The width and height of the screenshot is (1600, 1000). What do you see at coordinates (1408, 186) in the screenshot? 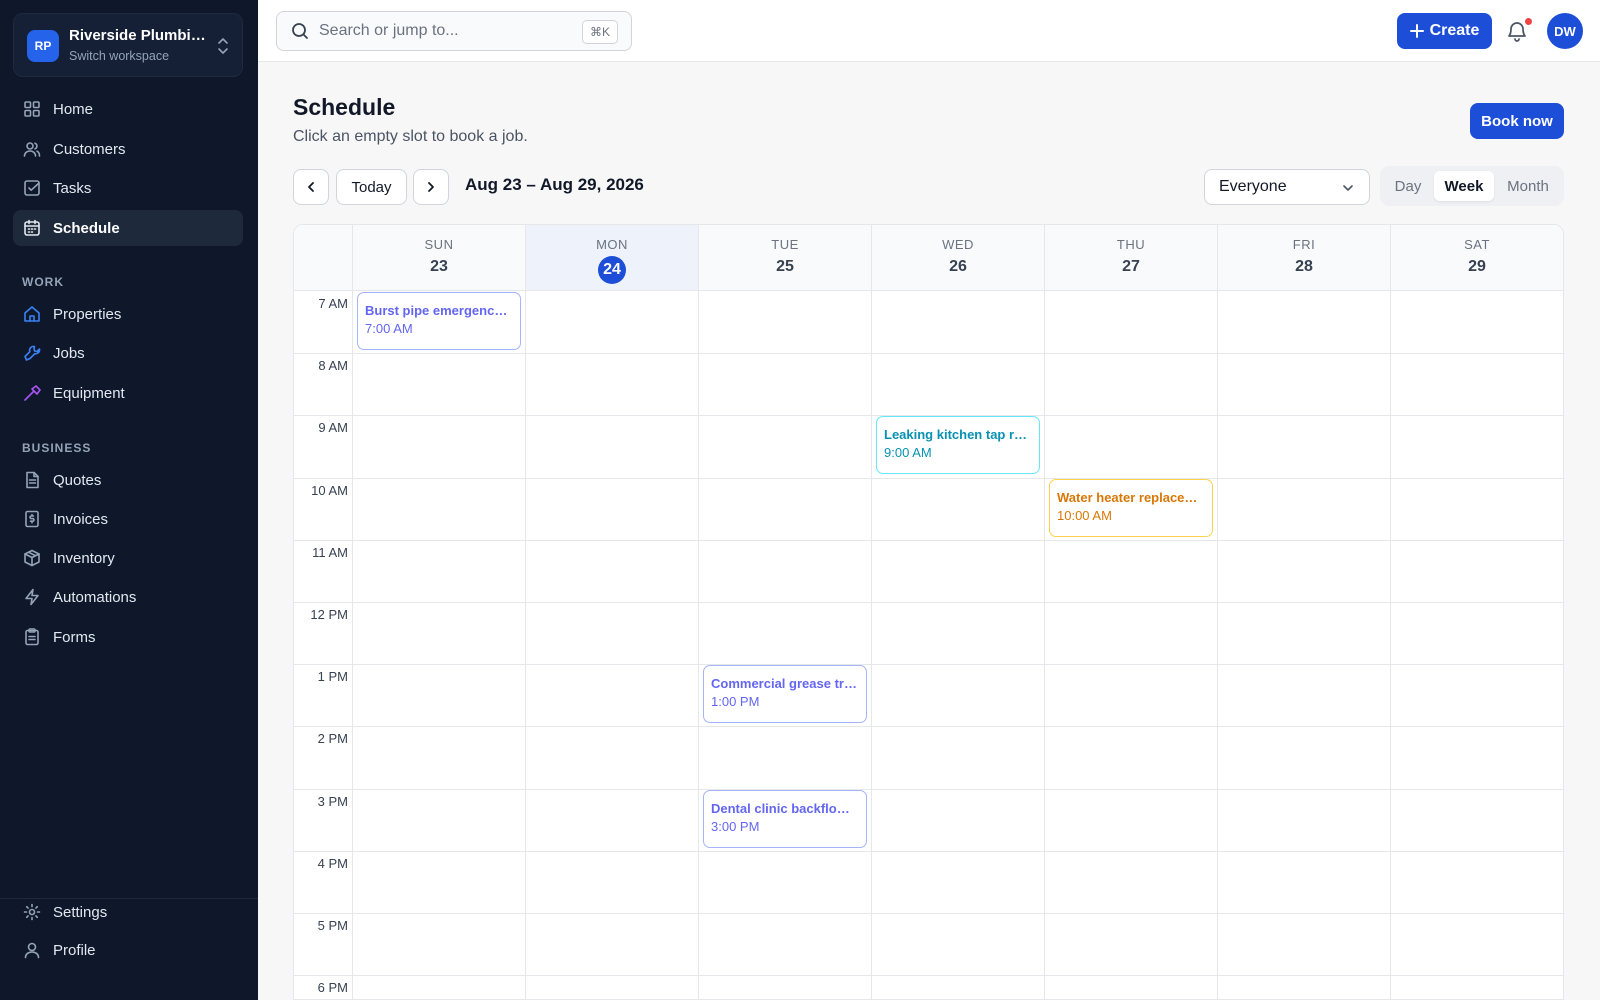
I see `view-day-tab: Day` at bounding box center [1408, 186].